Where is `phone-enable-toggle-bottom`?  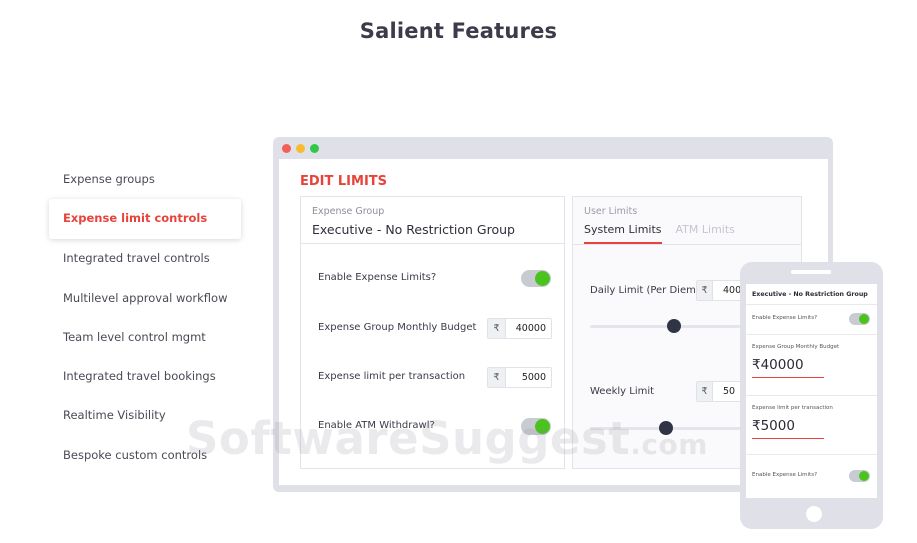
phone-enable-toggle-bottom is located at coordinates (859, 476).